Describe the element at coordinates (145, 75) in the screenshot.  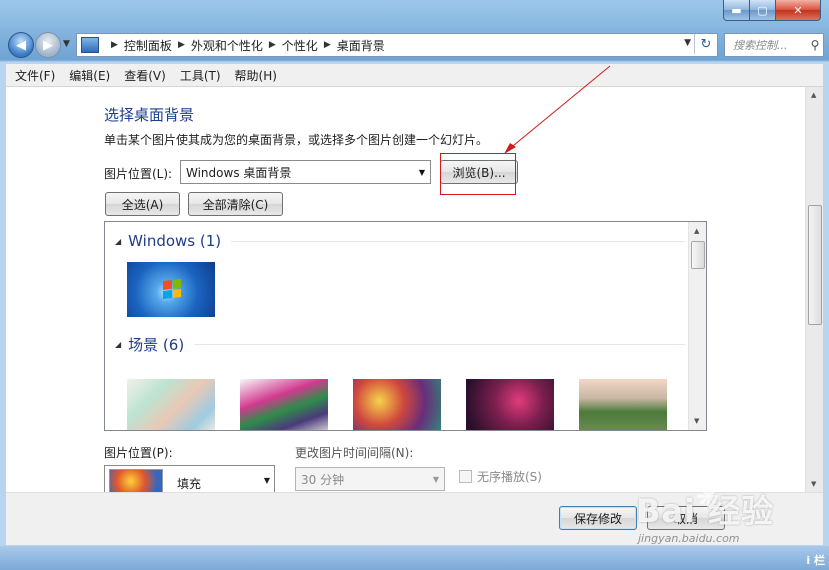
I see `menu-view: 查看(V)` at that location.